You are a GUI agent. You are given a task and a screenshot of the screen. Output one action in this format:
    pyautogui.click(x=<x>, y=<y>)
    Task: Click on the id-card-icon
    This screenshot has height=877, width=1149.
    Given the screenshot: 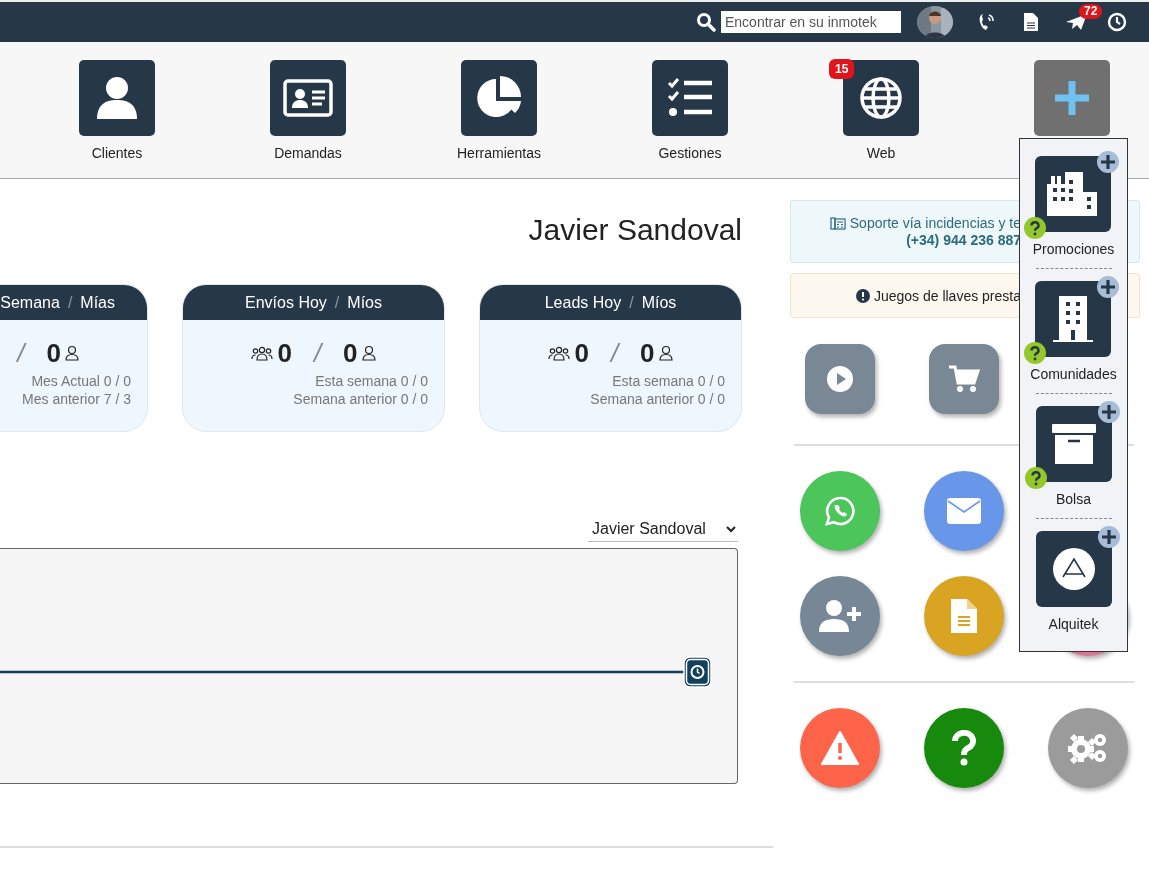 What is the action you would take?
    pyautogui.click(x=308, y=98)
    